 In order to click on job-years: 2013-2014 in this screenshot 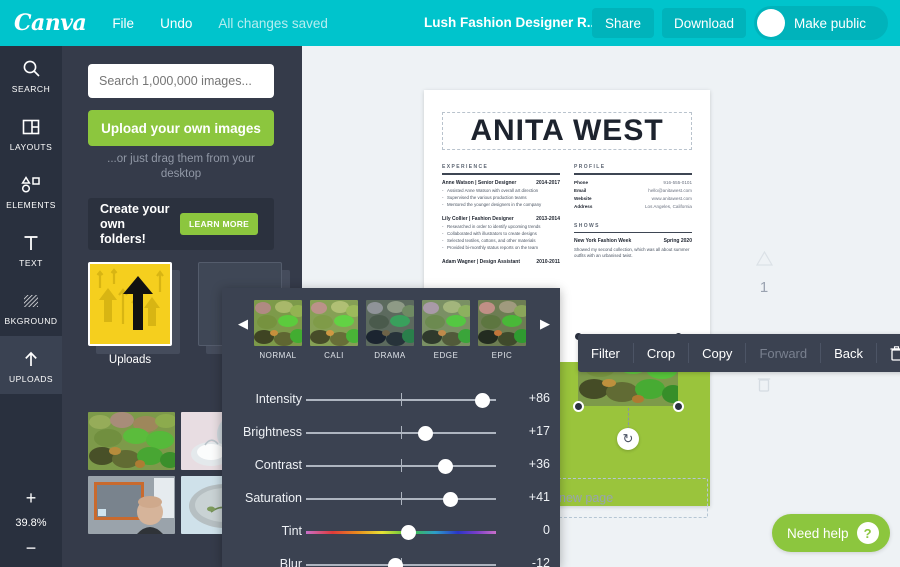, I will do `click(548, 218)`.